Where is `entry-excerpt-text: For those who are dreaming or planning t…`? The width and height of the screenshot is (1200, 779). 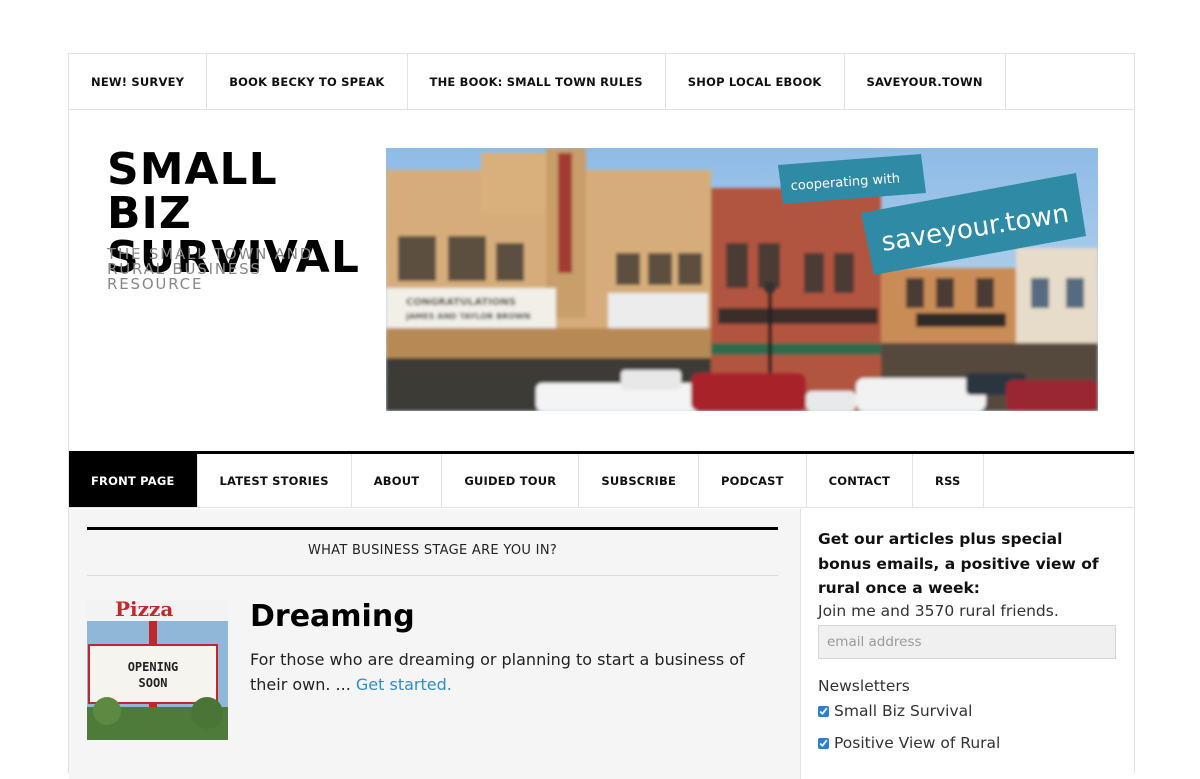
entry-excerpt-text: For those who are dreaming or planning t… is located at coordinates (497, 672).